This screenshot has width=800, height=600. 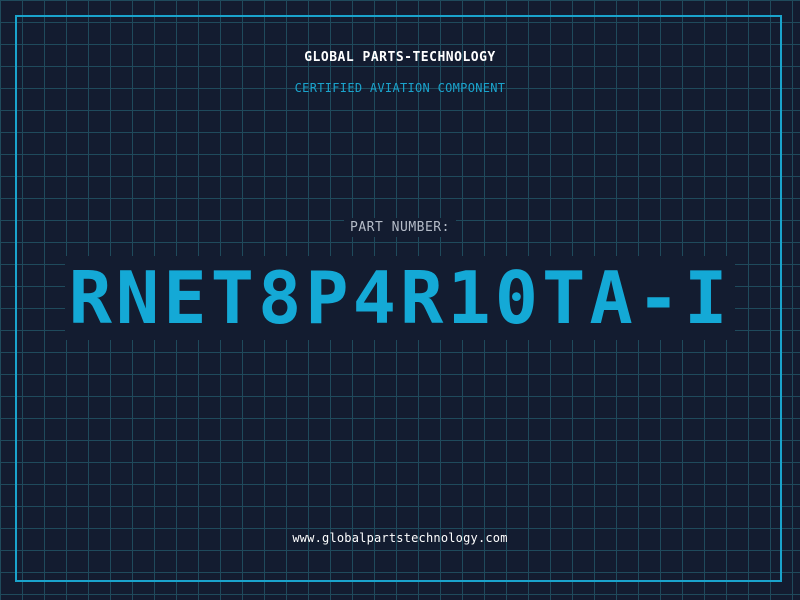 I want to click on website-link: www.globalpartstechnology.com, so click(x=400, y=538).